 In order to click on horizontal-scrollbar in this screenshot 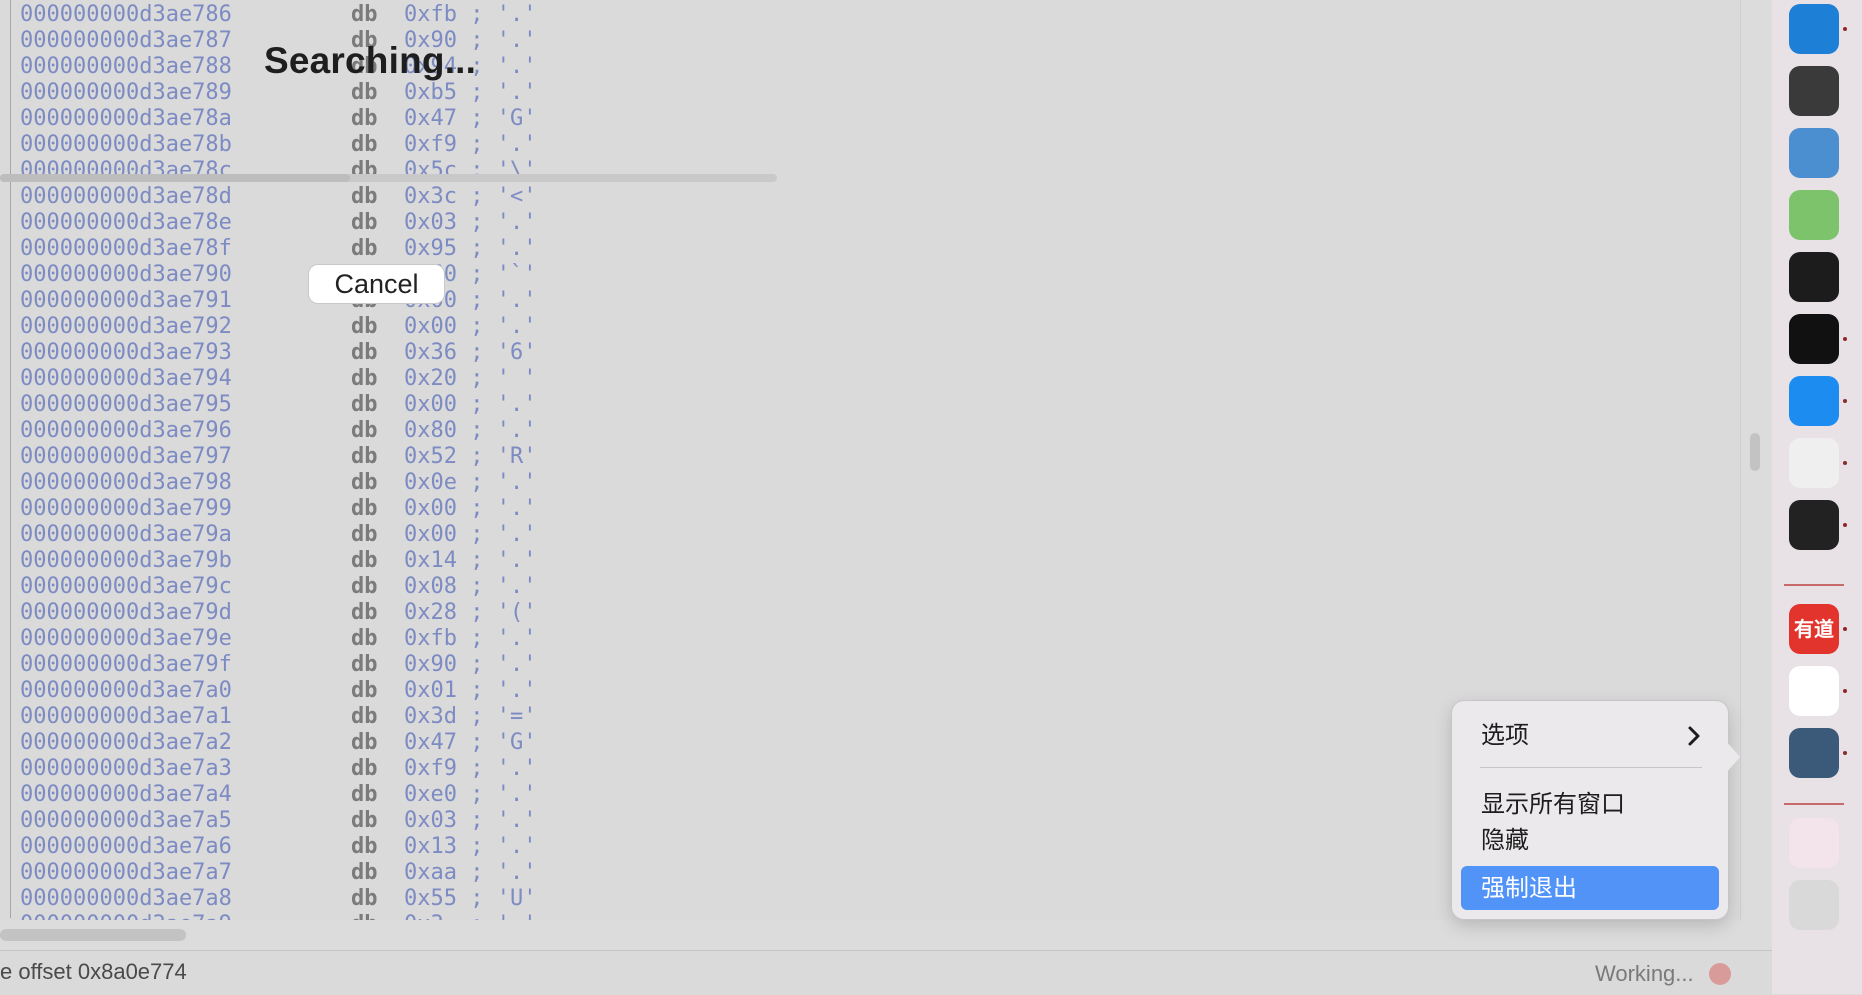, I will do `click(870, 935)`.